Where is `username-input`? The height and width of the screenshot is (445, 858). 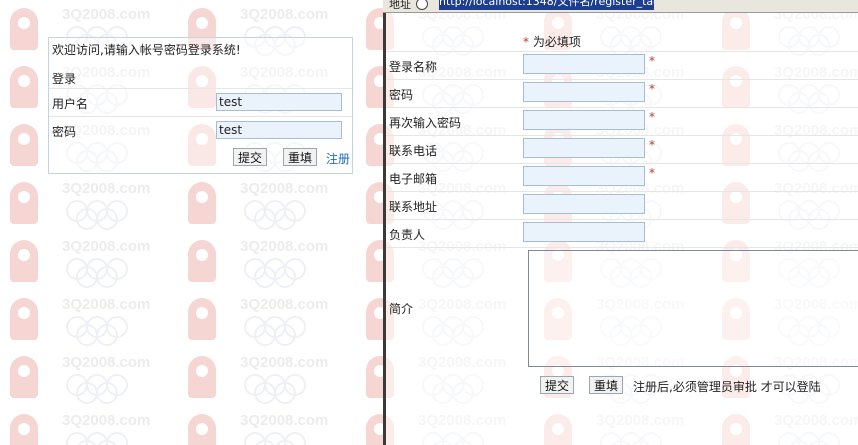
username-input is located at coordinates (279, 102).